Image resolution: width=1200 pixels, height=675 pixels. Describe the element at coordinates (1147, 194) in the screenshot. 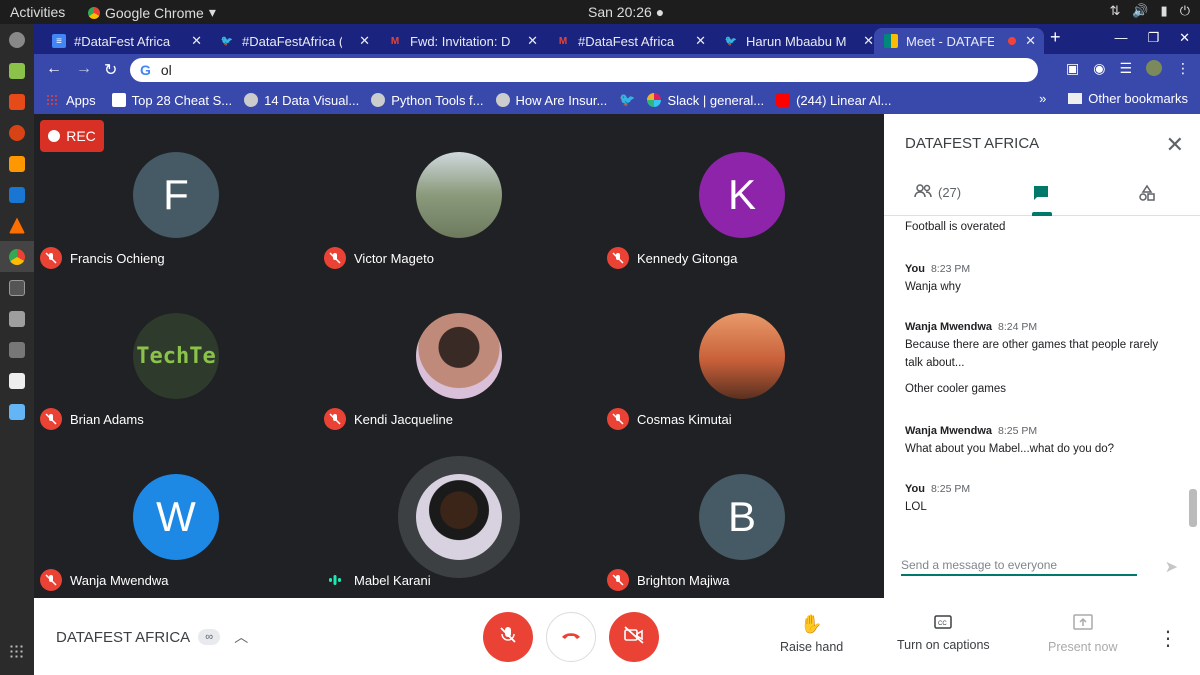

I see `tab-activities` at that location.